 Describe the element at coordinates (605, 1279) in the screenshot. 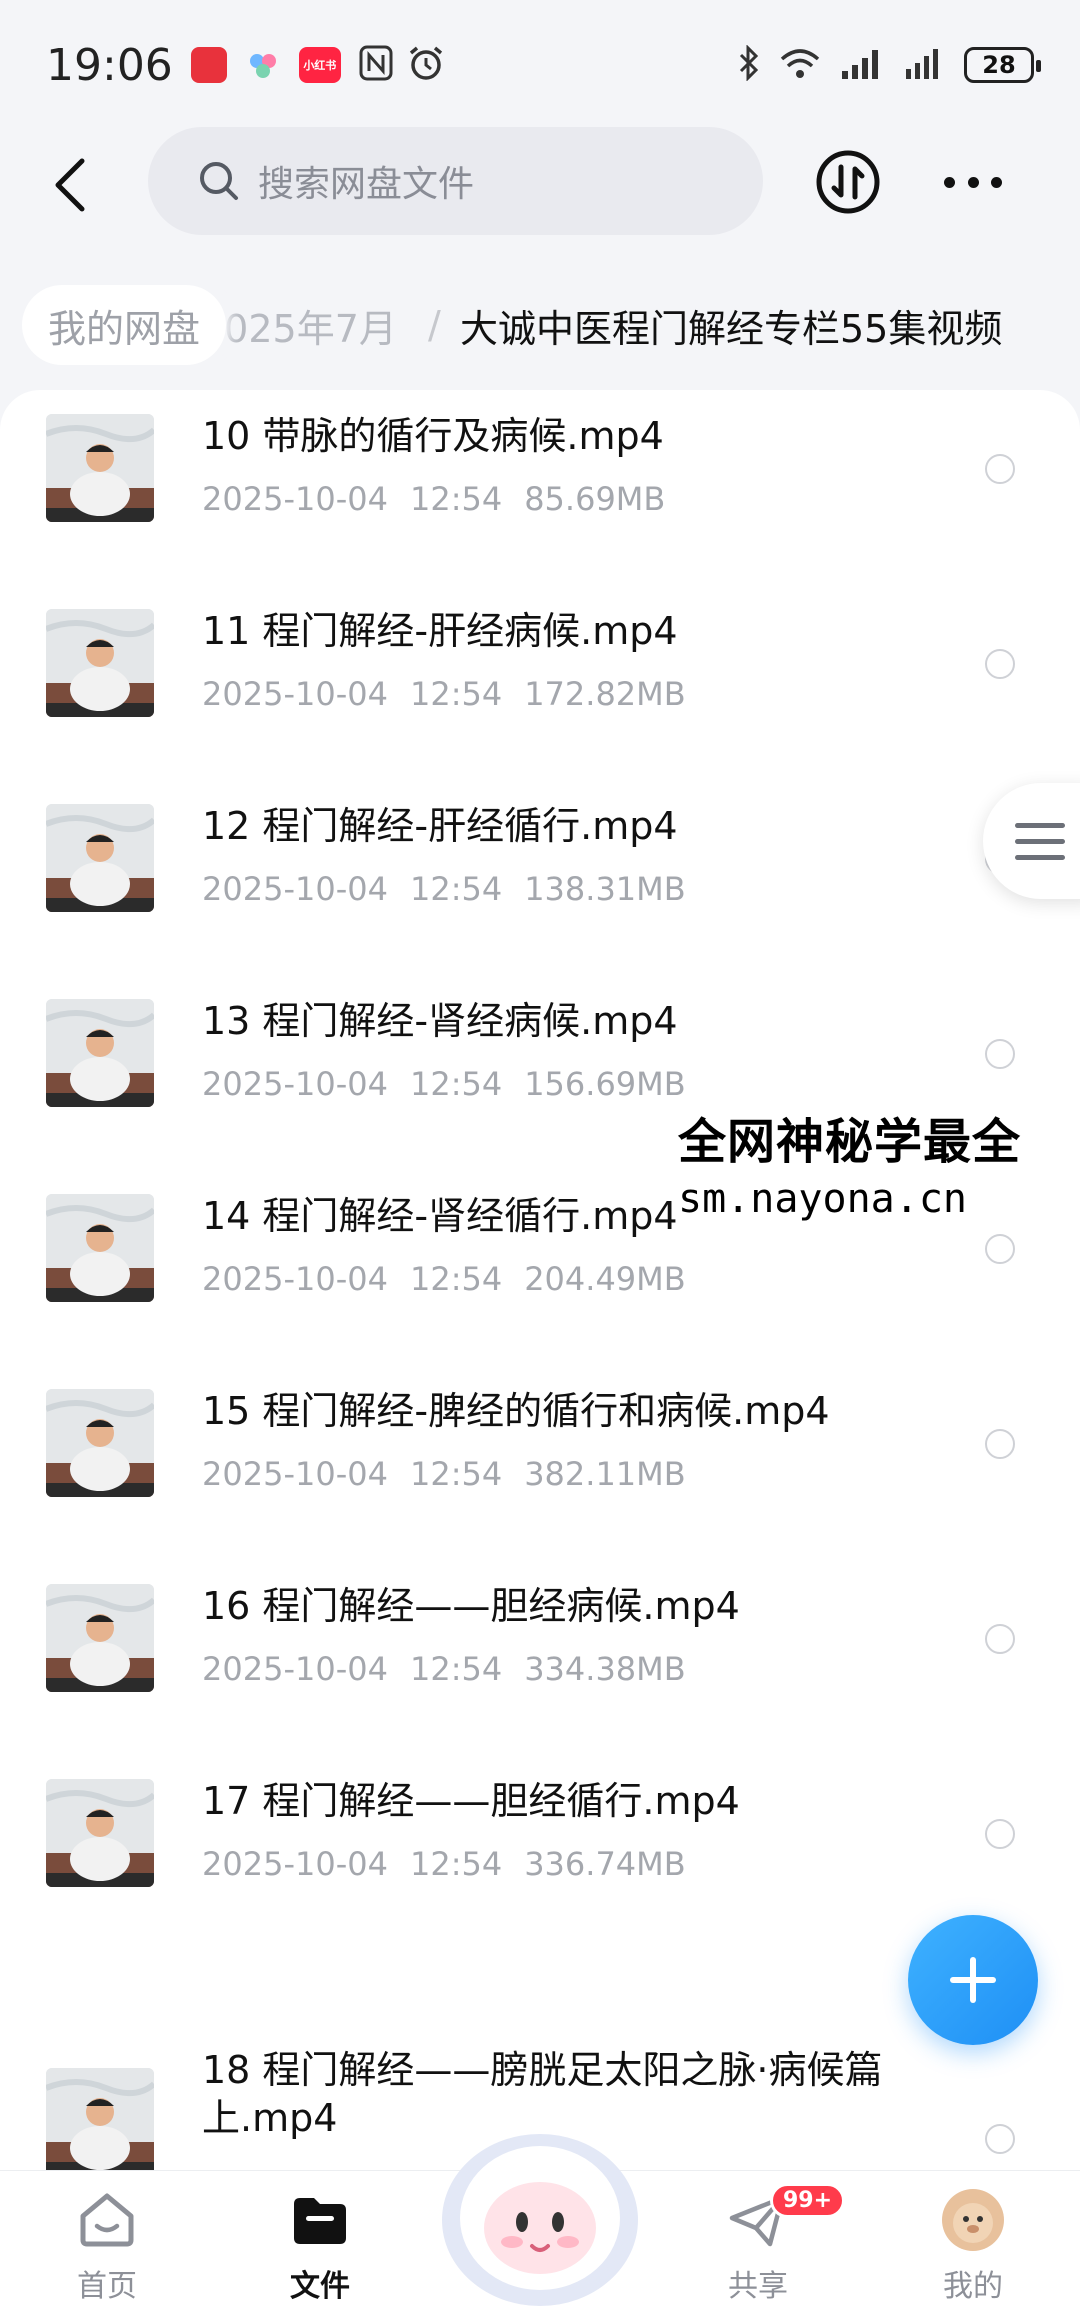

I see `file-size: 204.49MB` at that location.